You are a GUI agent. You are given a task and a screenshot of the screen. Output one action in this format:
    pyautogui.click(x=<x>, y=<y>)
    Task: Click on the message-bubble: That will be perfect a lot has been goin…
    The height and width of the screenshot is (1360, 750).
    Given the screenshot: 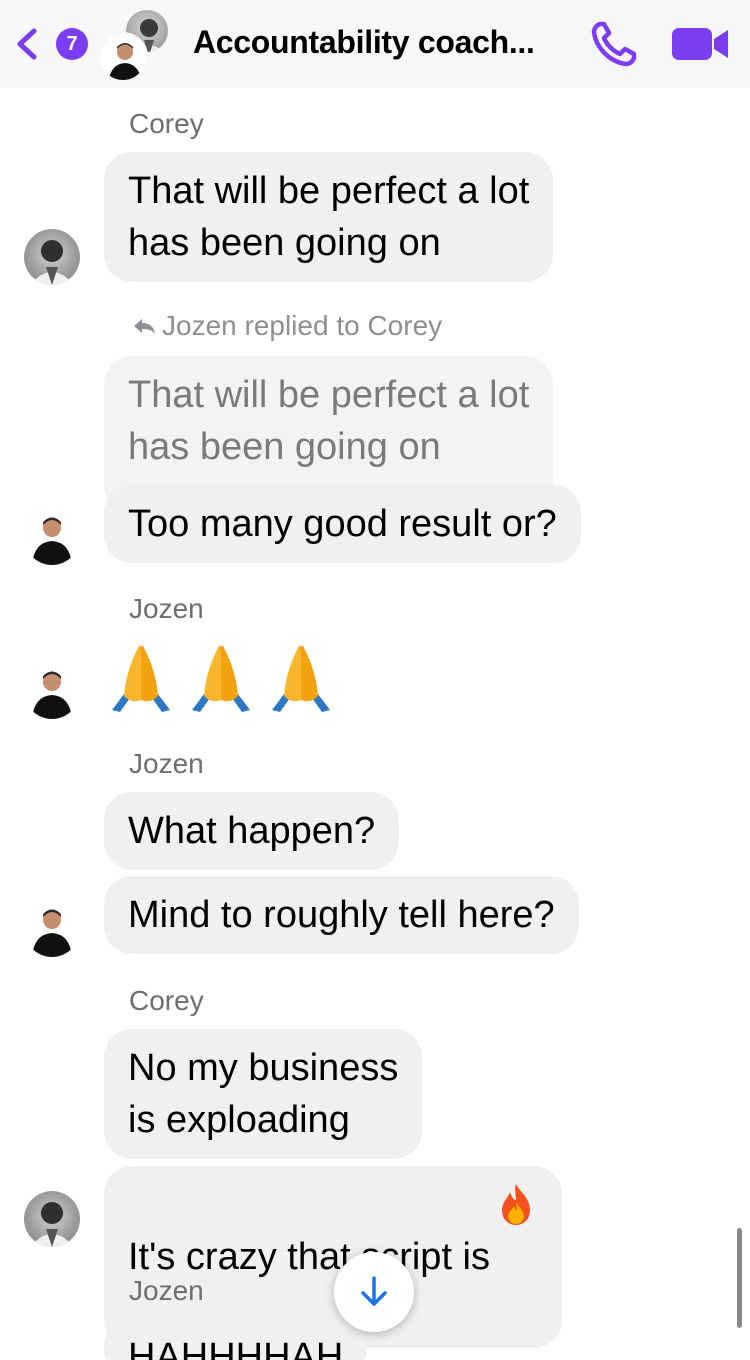 What is the action you would take?
    pyautogui.click(x=329, y=217)
    